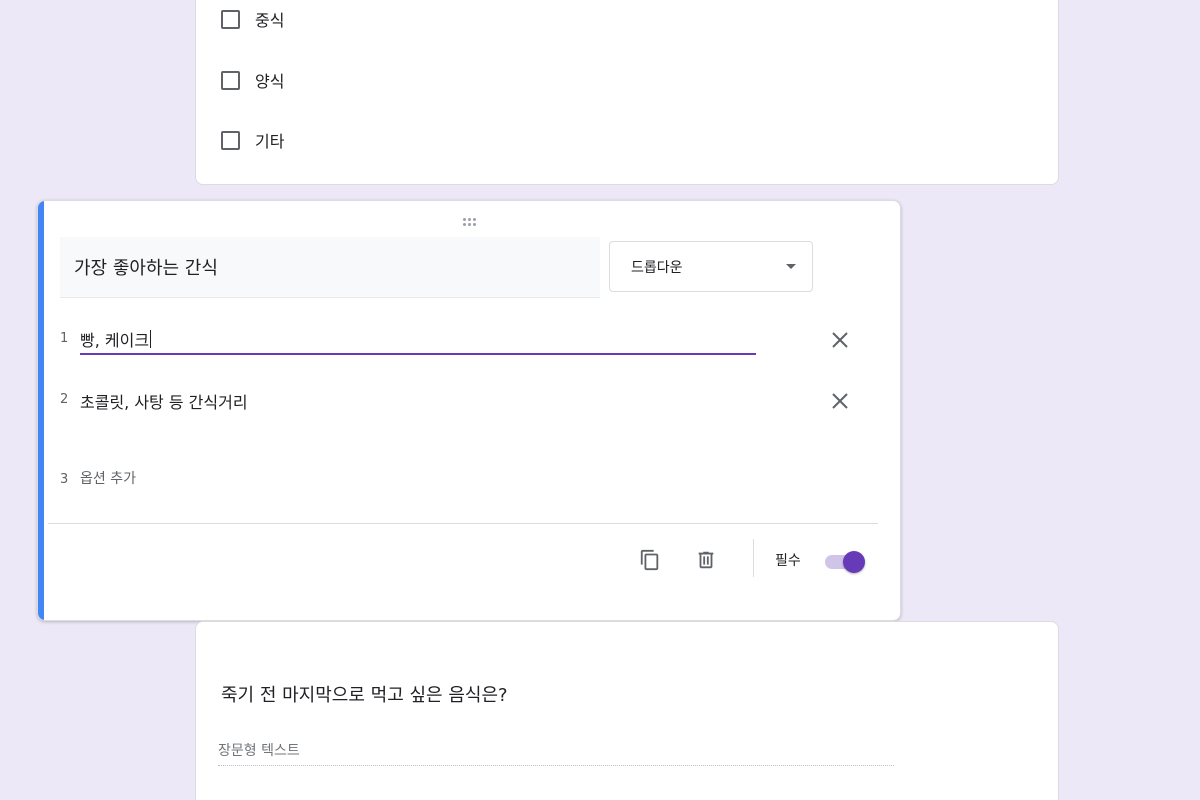 The image size is (1200, 800). Describe the element at coordinates (115, 340) in the screenshot. I see `option-input-text: 빵, 케이크` at that location.